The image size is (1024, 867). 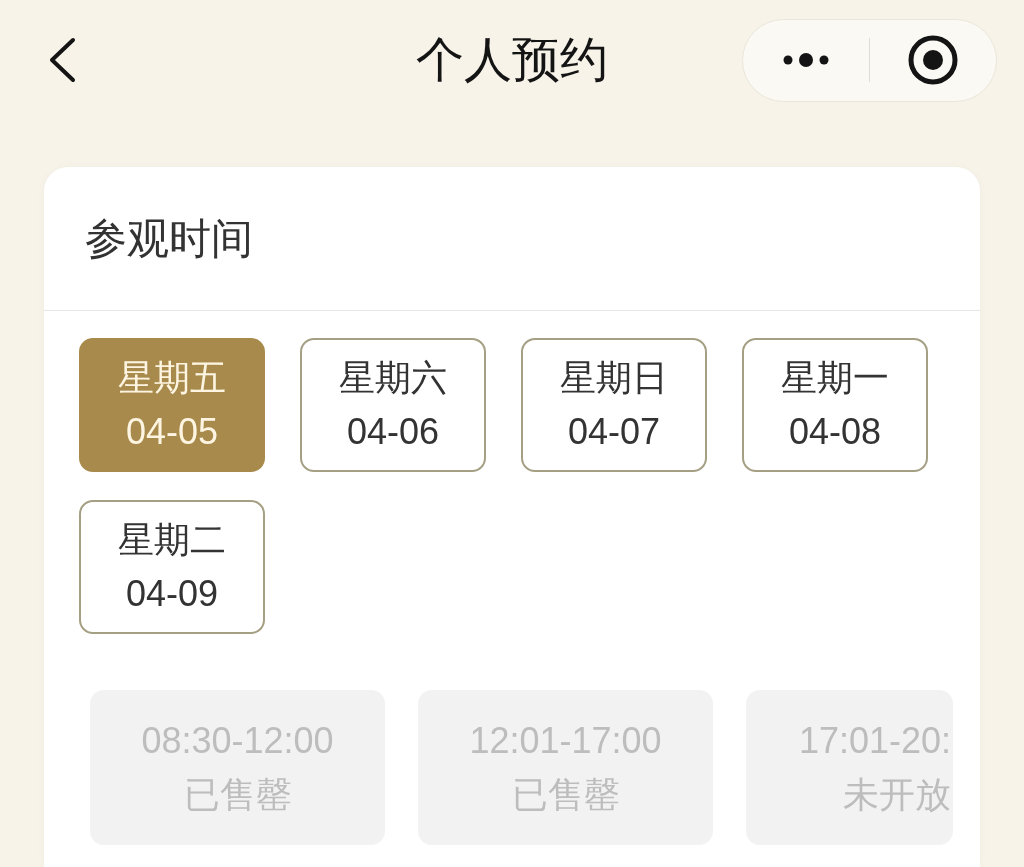 What do you see at coordinates (933, 60) in the screenshot?
I see `target-icon` at bounding box center [933, 60].